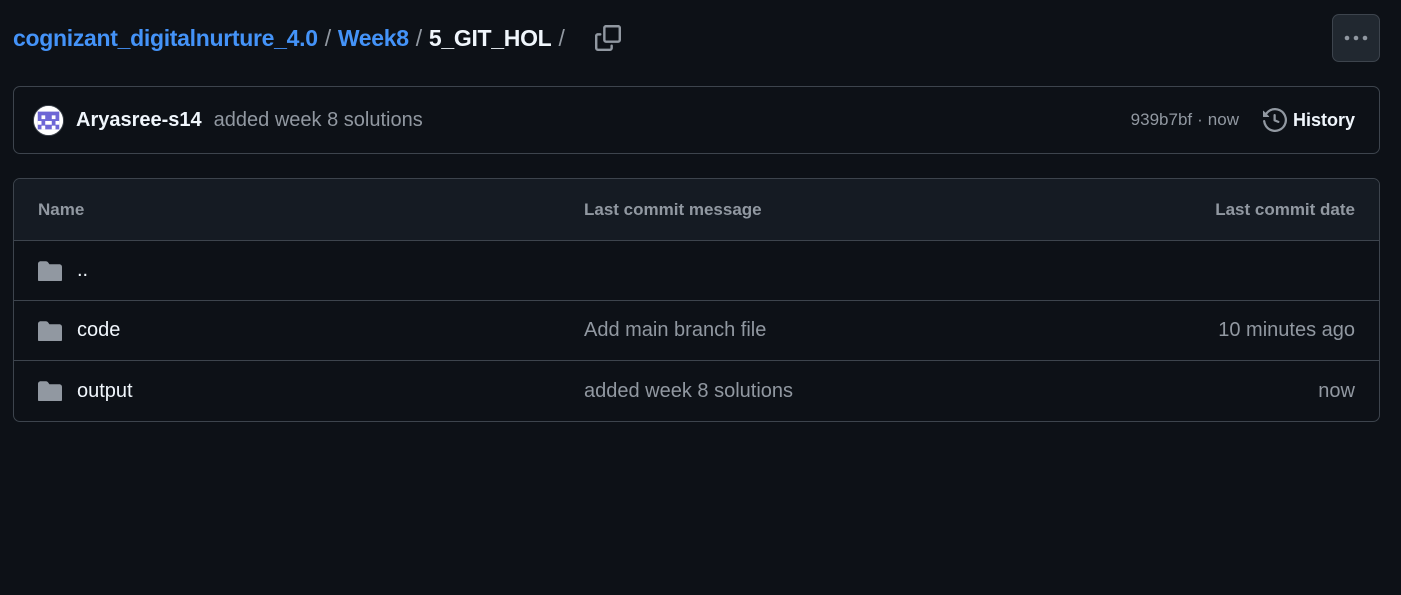 The width and height of the screenshot is (1401, 595). I want to click on history-button: History, so click(1308, 120).